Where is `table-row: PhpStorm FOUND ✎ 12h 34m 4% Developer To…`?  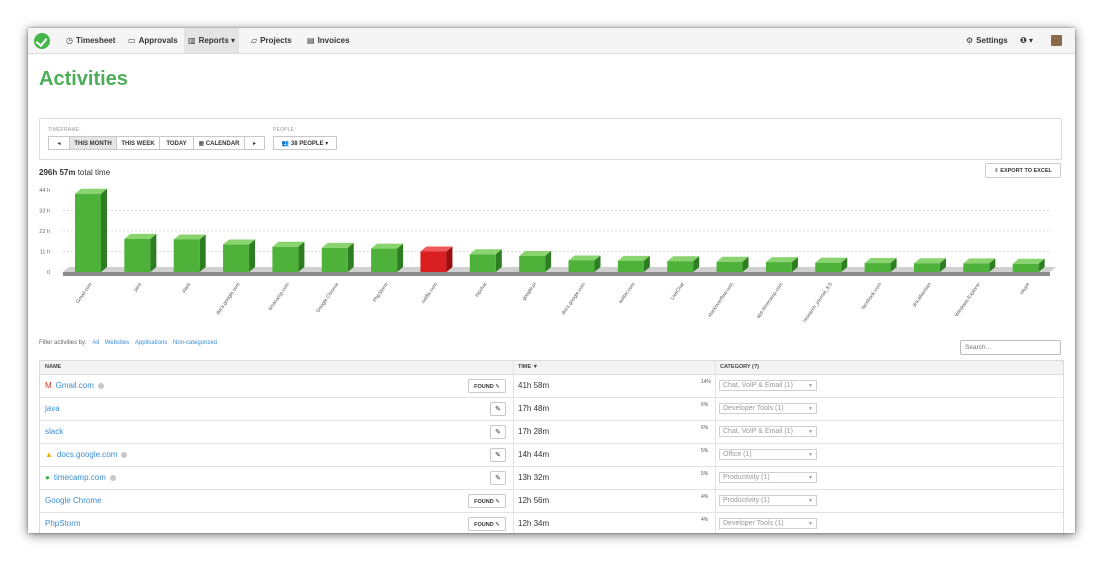
table-row: PhpStorm FOUND ✎ 12h 34m 4% Developer To… is located at coordinates (551, 523).